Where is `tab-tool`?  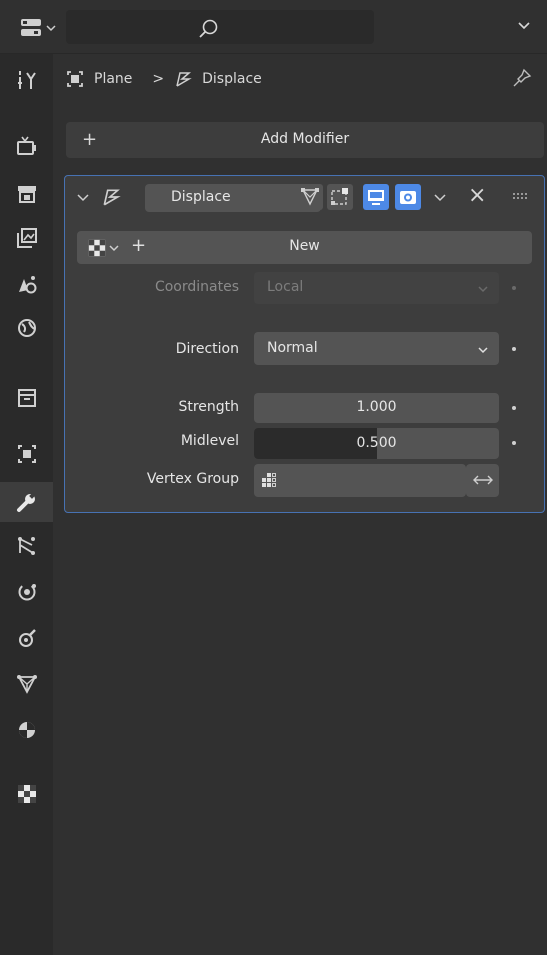 tab-tool is located at coordinates (26, 80).